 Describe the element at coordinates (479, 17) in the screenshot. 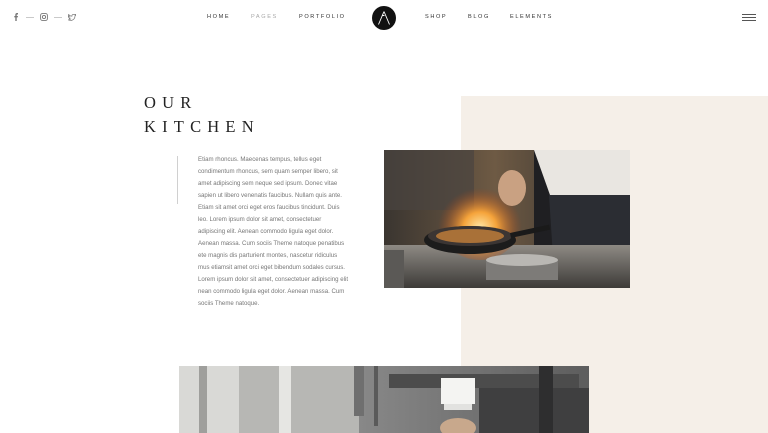

I see `nav-blog: BLOG` at that location.